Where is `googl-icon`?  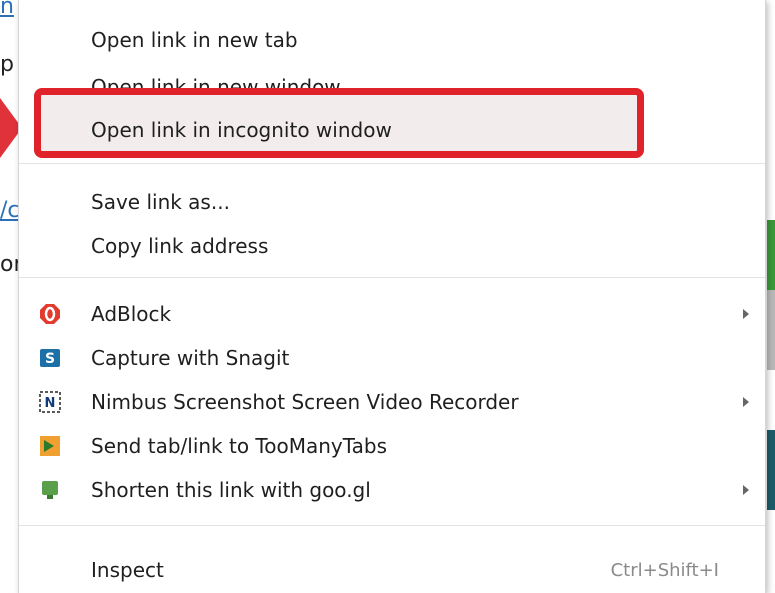
googl-icon is located at coordinates (50, 490).